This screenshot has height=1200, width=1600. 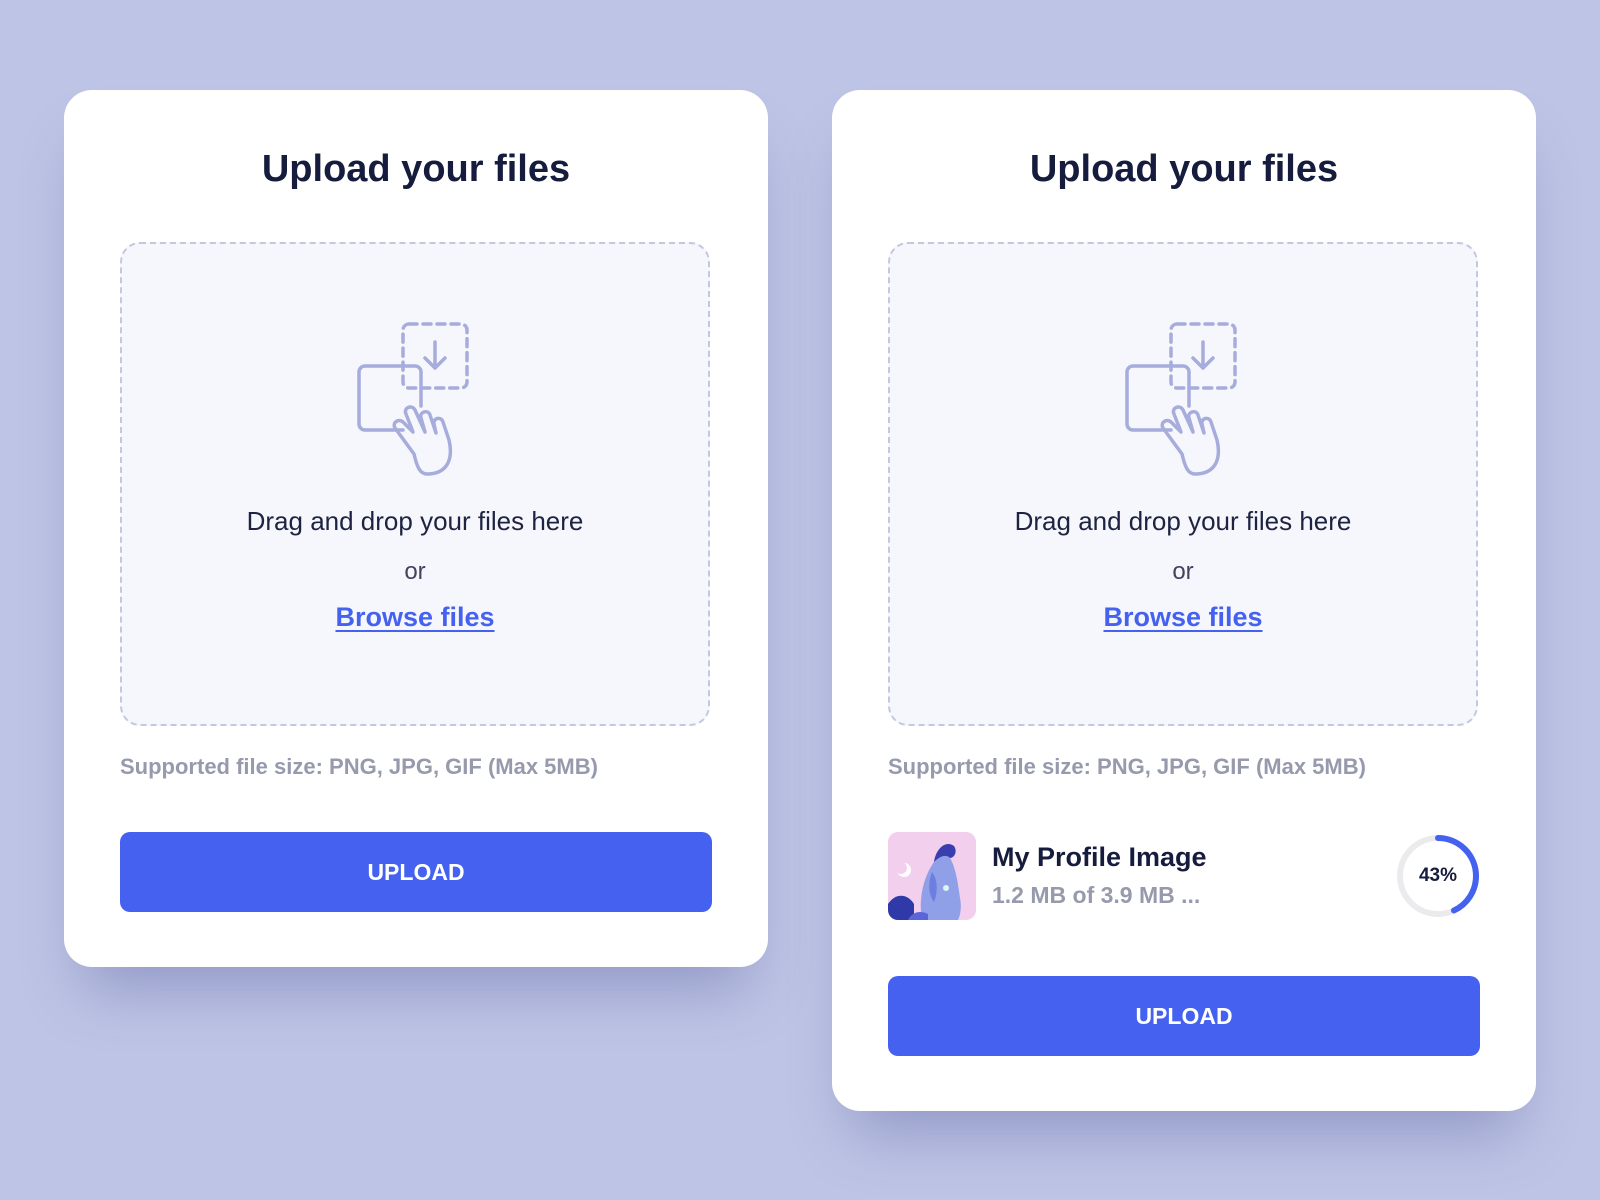 What do you see at coordinates (1438, 875) in the screenshot?
I see `progress-percent: 43%` at bounding box center [1438, 875].